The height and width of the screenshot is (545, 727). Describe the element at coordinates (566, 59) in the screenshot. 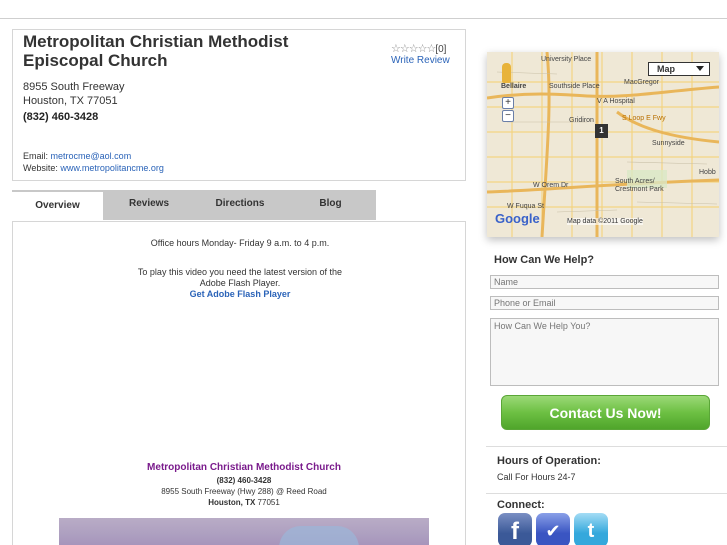

I see `map-label-university-place: University Place` at that location.